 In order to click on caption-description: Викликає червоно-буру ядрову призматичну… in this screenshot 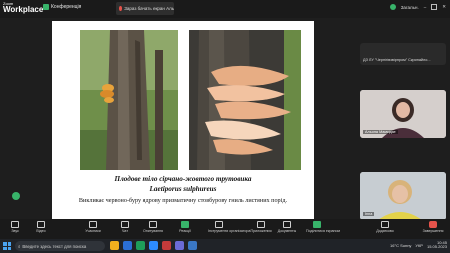, I will do `click(183, 200)`.